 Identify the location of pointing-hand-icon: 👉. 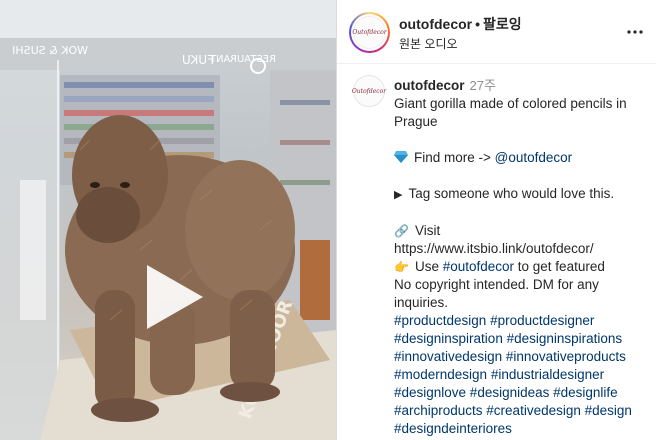
(401, 267).